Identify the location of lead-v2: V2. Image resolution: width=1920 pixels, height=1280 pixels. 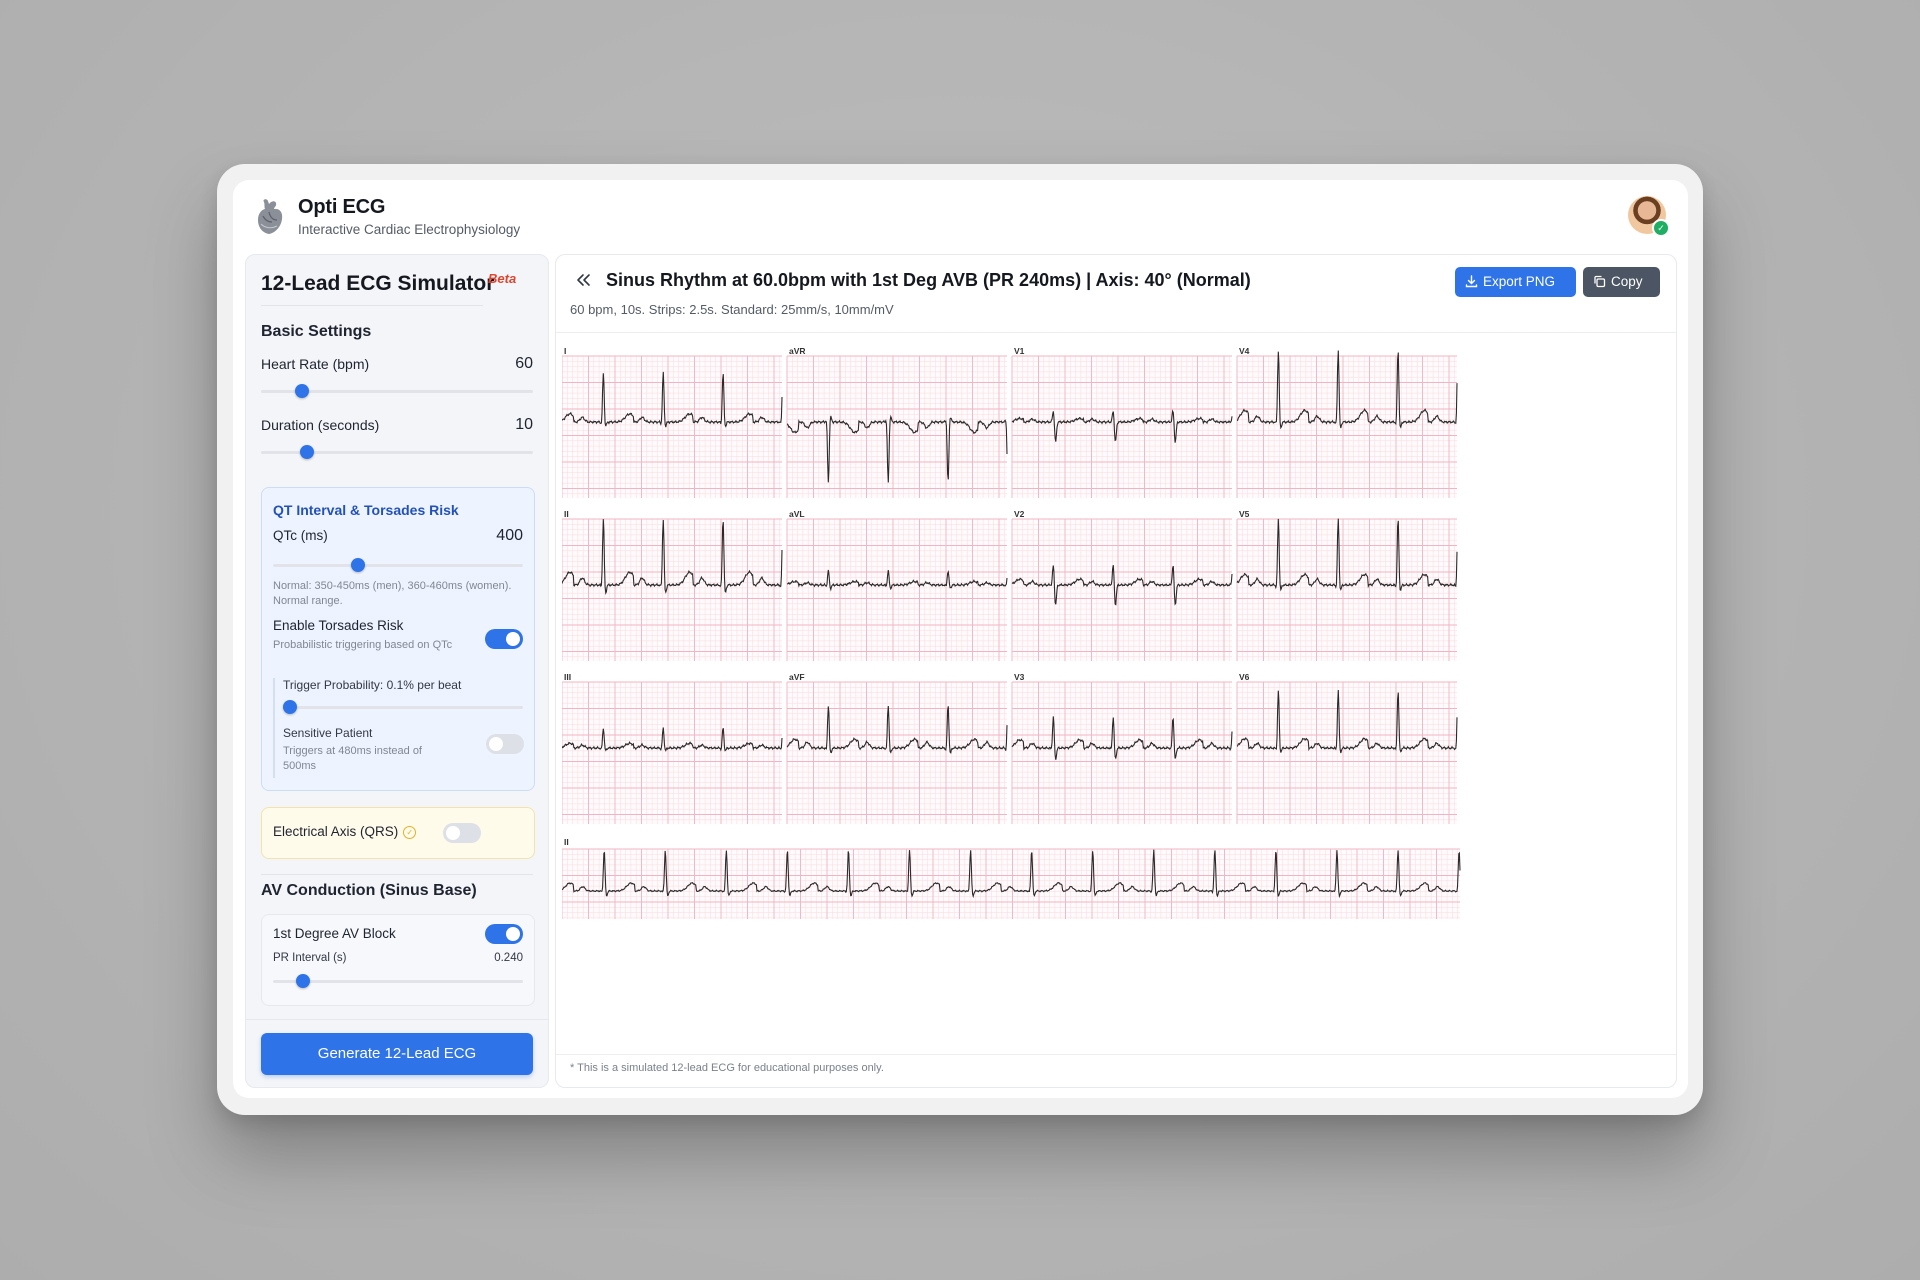
(1122, 585).